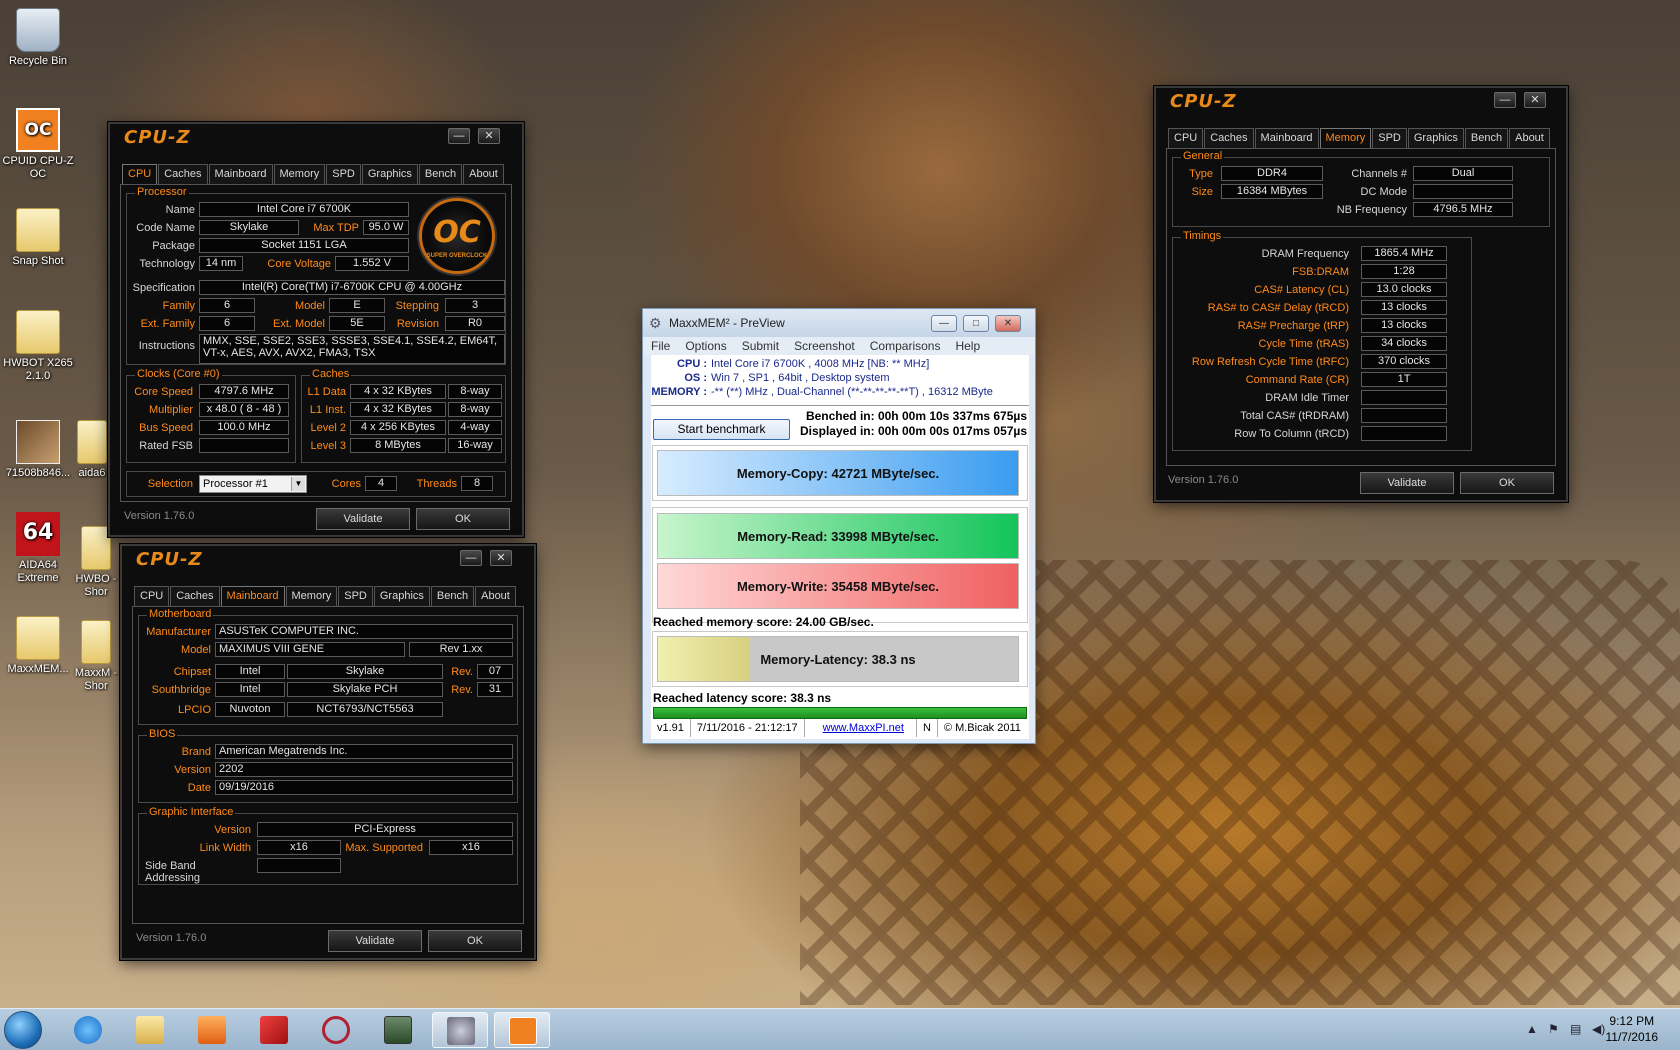 Image resolution: width=1680 pixels, height=1050 pixels. I want to click on memory-write-bar: Memory-Write: 35458 MByte/sec., so click(838, 586).